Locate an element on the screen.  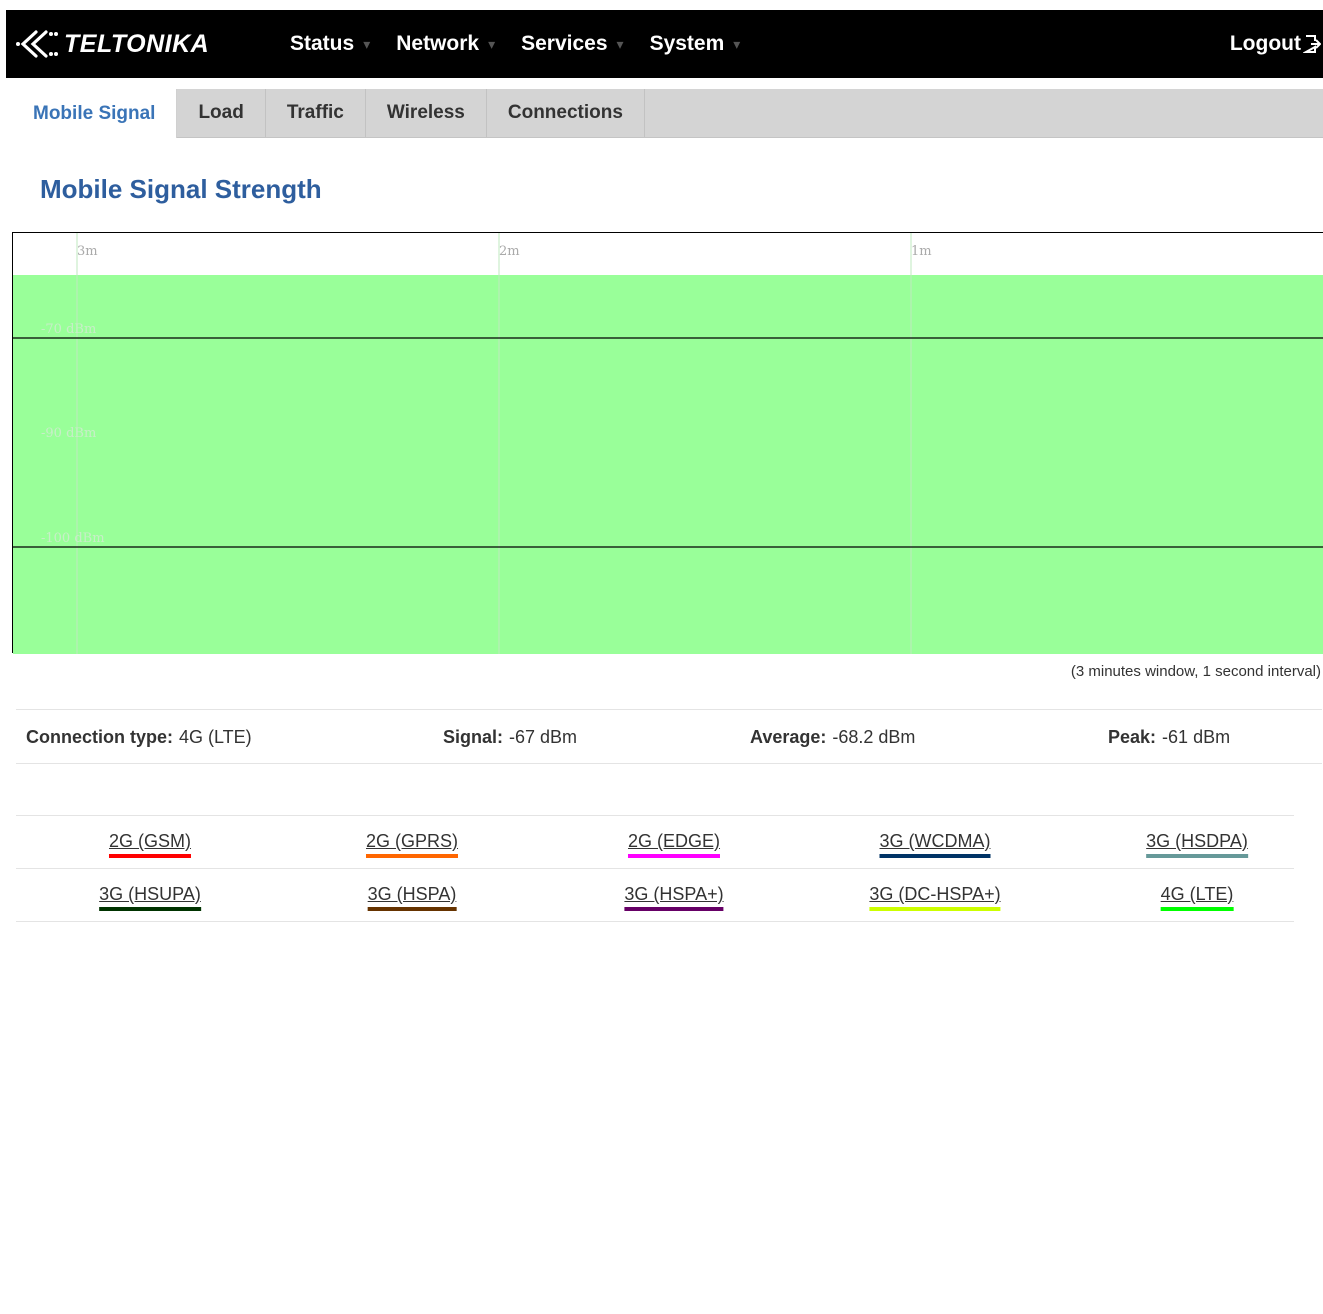
legend-label: 3G (WCDMA) is located at coordinates (935, 841).